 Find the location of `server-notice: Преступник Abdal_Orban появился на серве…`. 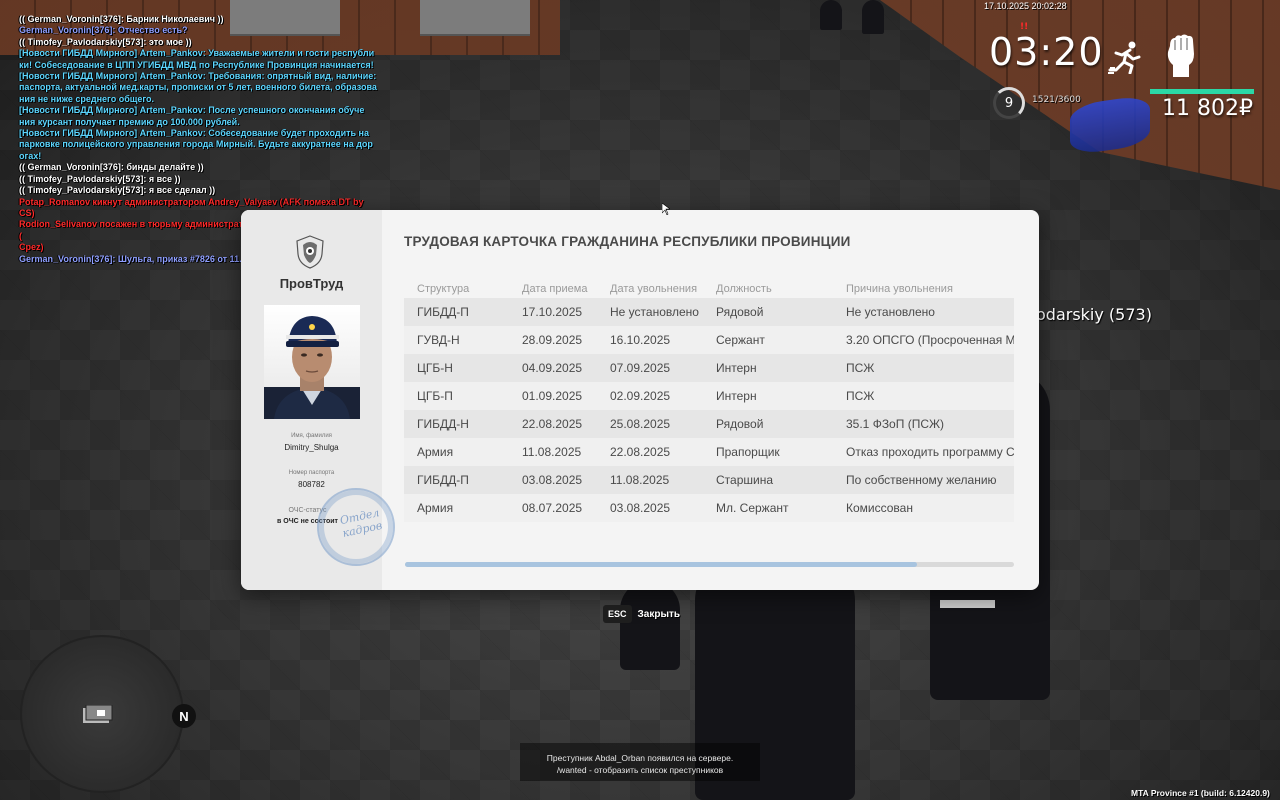

server-notice: Преступник Abdal_Orban появился на серве… is located at coordinates (640, 762).